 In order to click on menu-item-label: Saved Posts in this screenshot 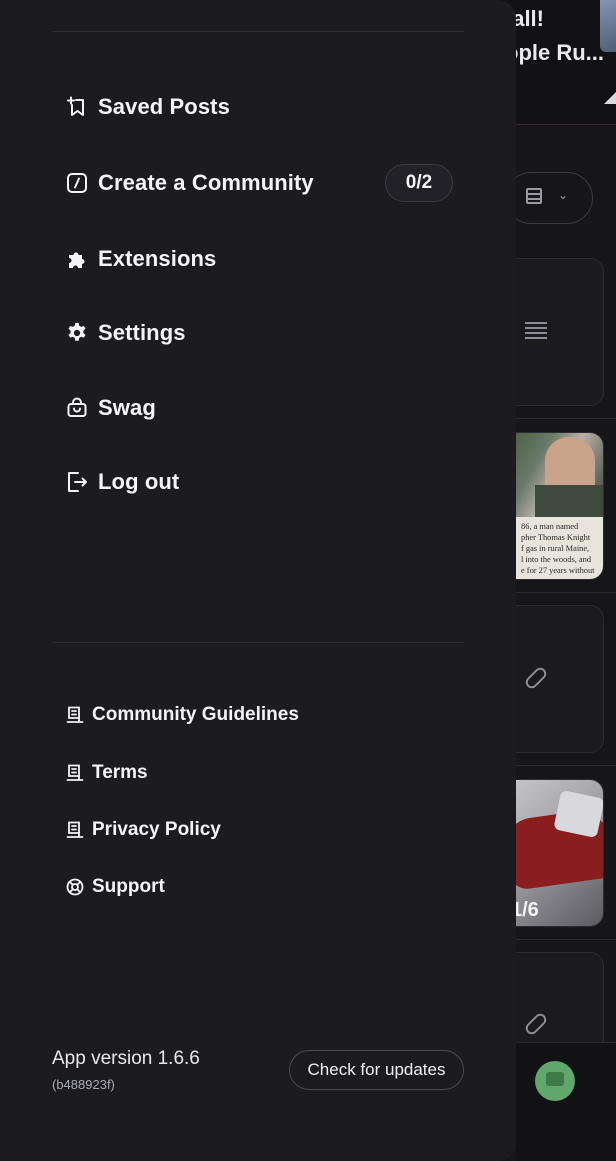, I will do `click(164, 106)`.